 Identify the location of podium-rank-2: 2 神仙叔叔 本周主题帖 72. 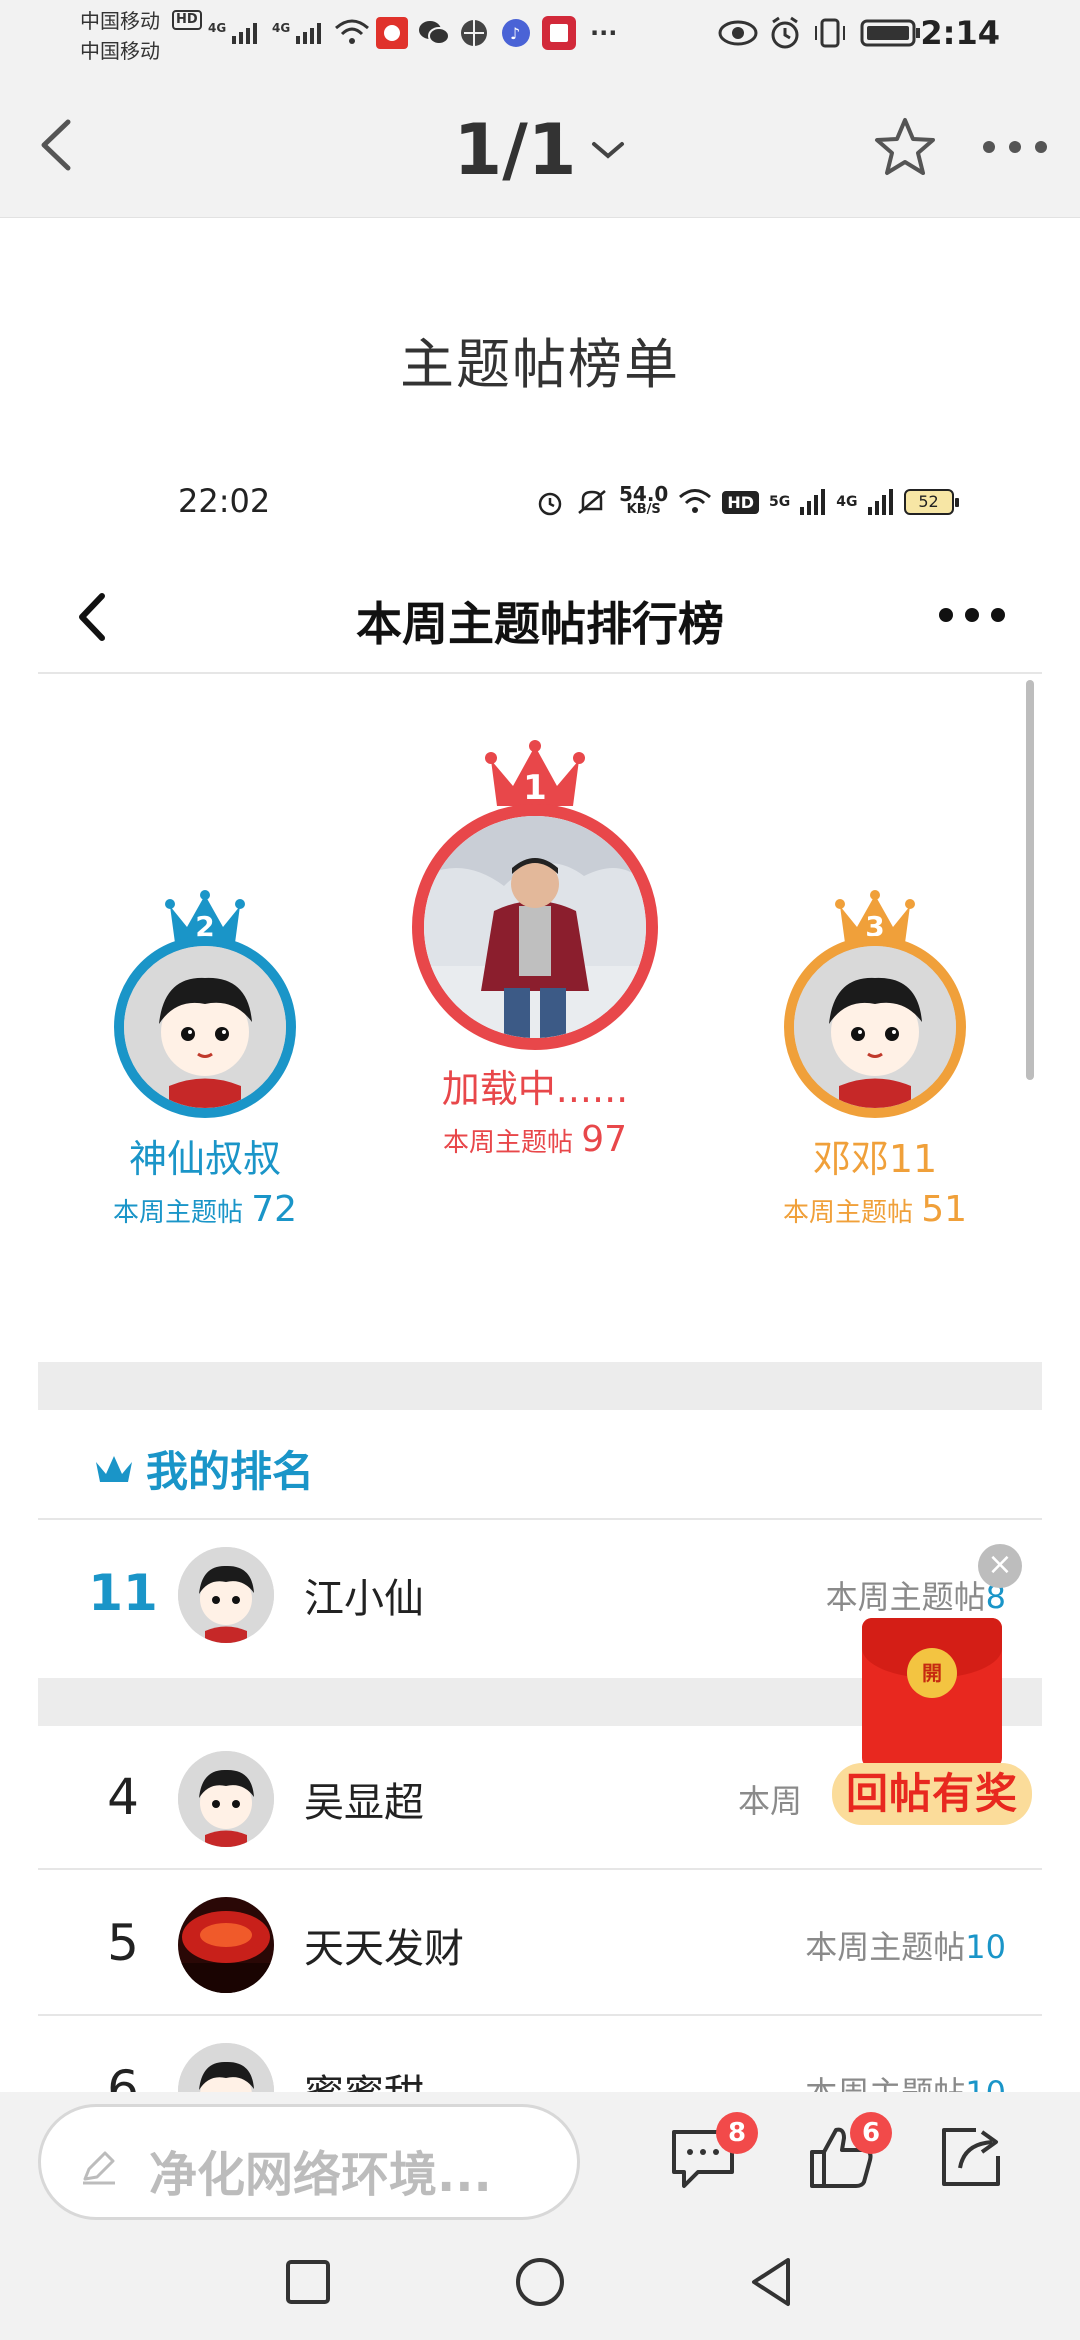
(205, 1060).